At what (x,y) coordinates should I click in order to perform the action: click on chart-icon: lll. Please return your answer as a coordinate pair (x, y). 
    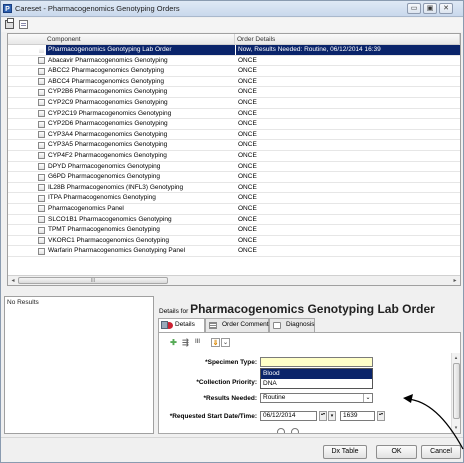
    Looking at the image, I should click on (197, 342).